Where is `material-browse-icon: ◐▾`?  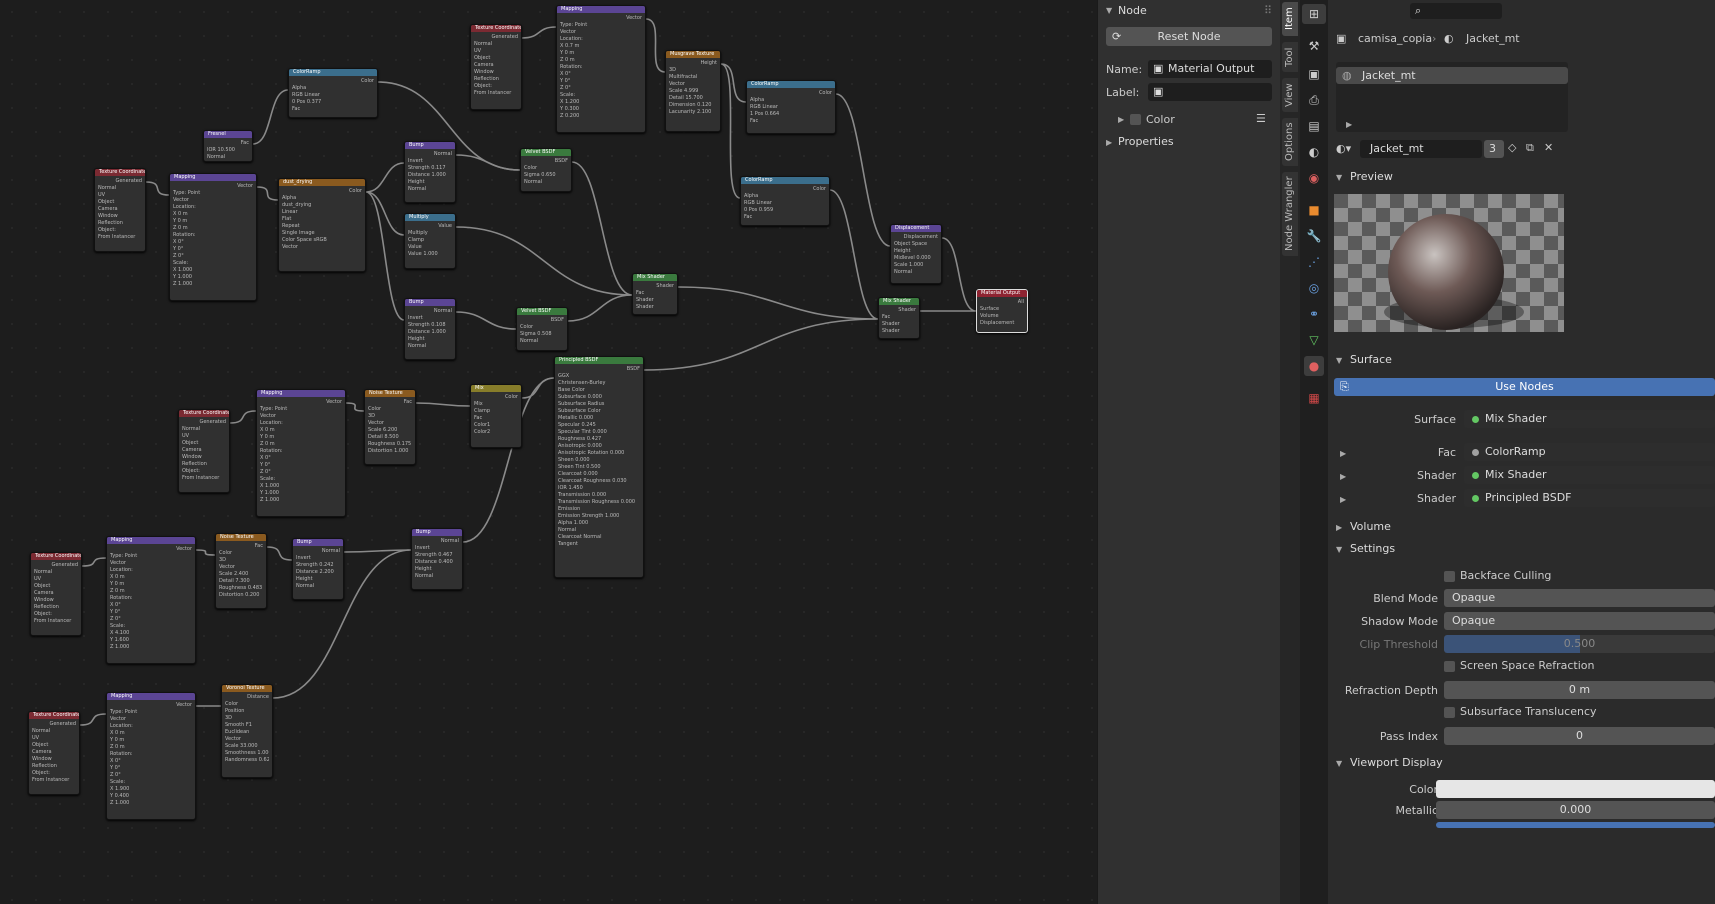
material-browse-icon: ◐▾ is located at coordinates (1343, 148).